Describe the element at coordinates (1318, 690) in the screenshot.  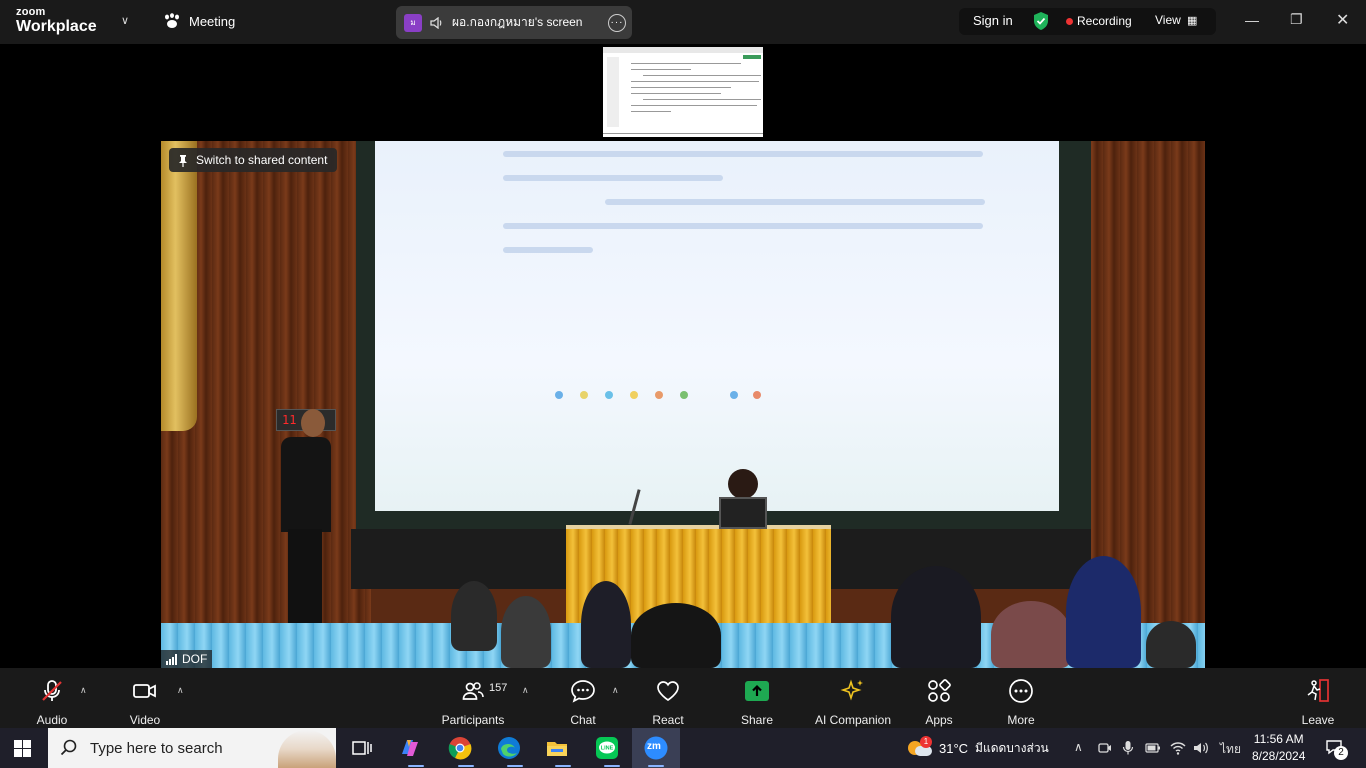
I see `leave-door-icon` at that location.